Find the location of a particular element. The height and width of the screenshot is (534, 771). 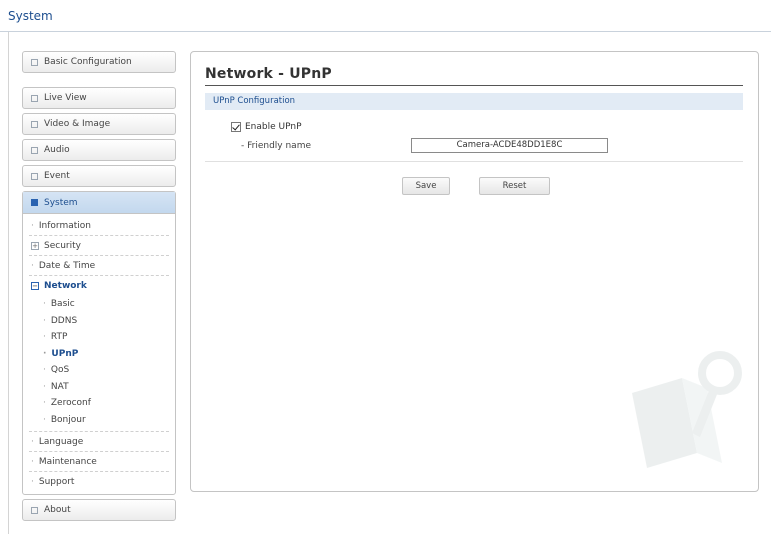

network-item-label: NAT is located at coordinates (59, 386).